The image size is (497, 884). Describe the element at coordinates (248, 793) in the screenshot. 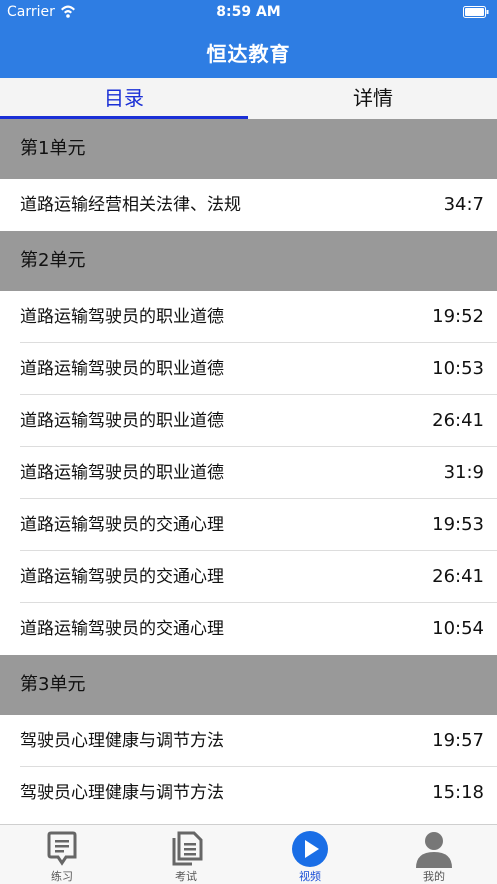

I see `lesson-item: 驾驶员心理健康与调节方法 15:18` at that location.